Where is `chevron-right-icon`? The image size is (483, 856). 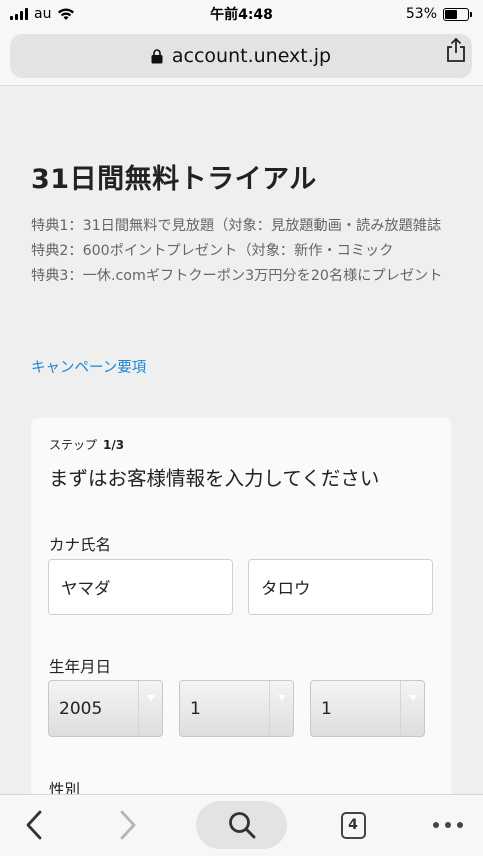
chevron-right-icon is located at coordinates (128, 825).